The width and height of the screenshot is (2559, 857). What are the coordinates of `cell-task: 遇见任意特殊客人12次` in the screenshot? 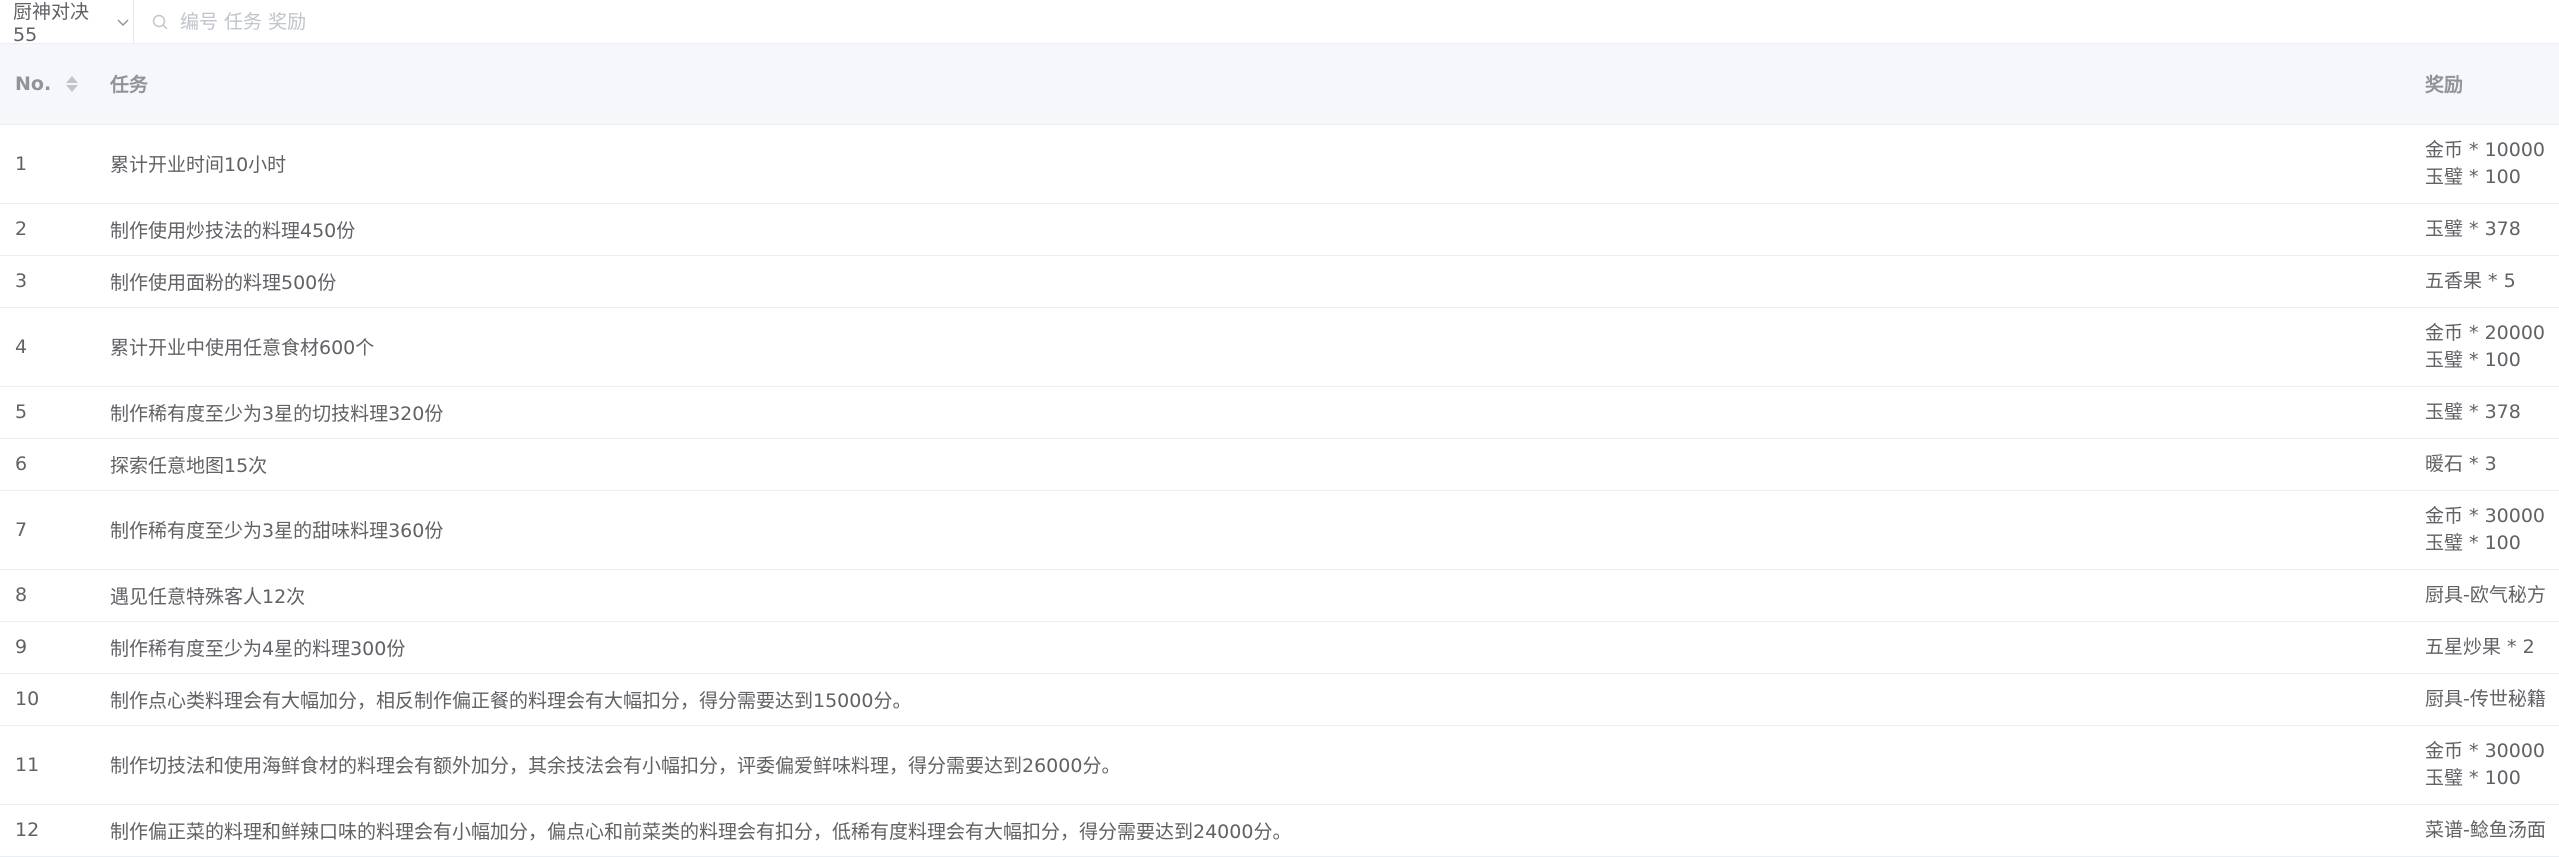 It's located at (1252, 595).